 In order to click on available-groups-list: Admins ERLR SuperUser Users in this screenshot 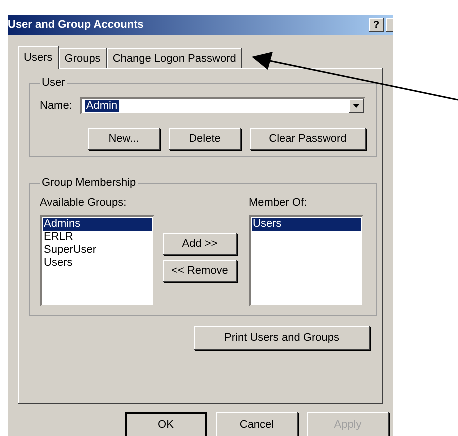, I will do `click(97, 261)`.